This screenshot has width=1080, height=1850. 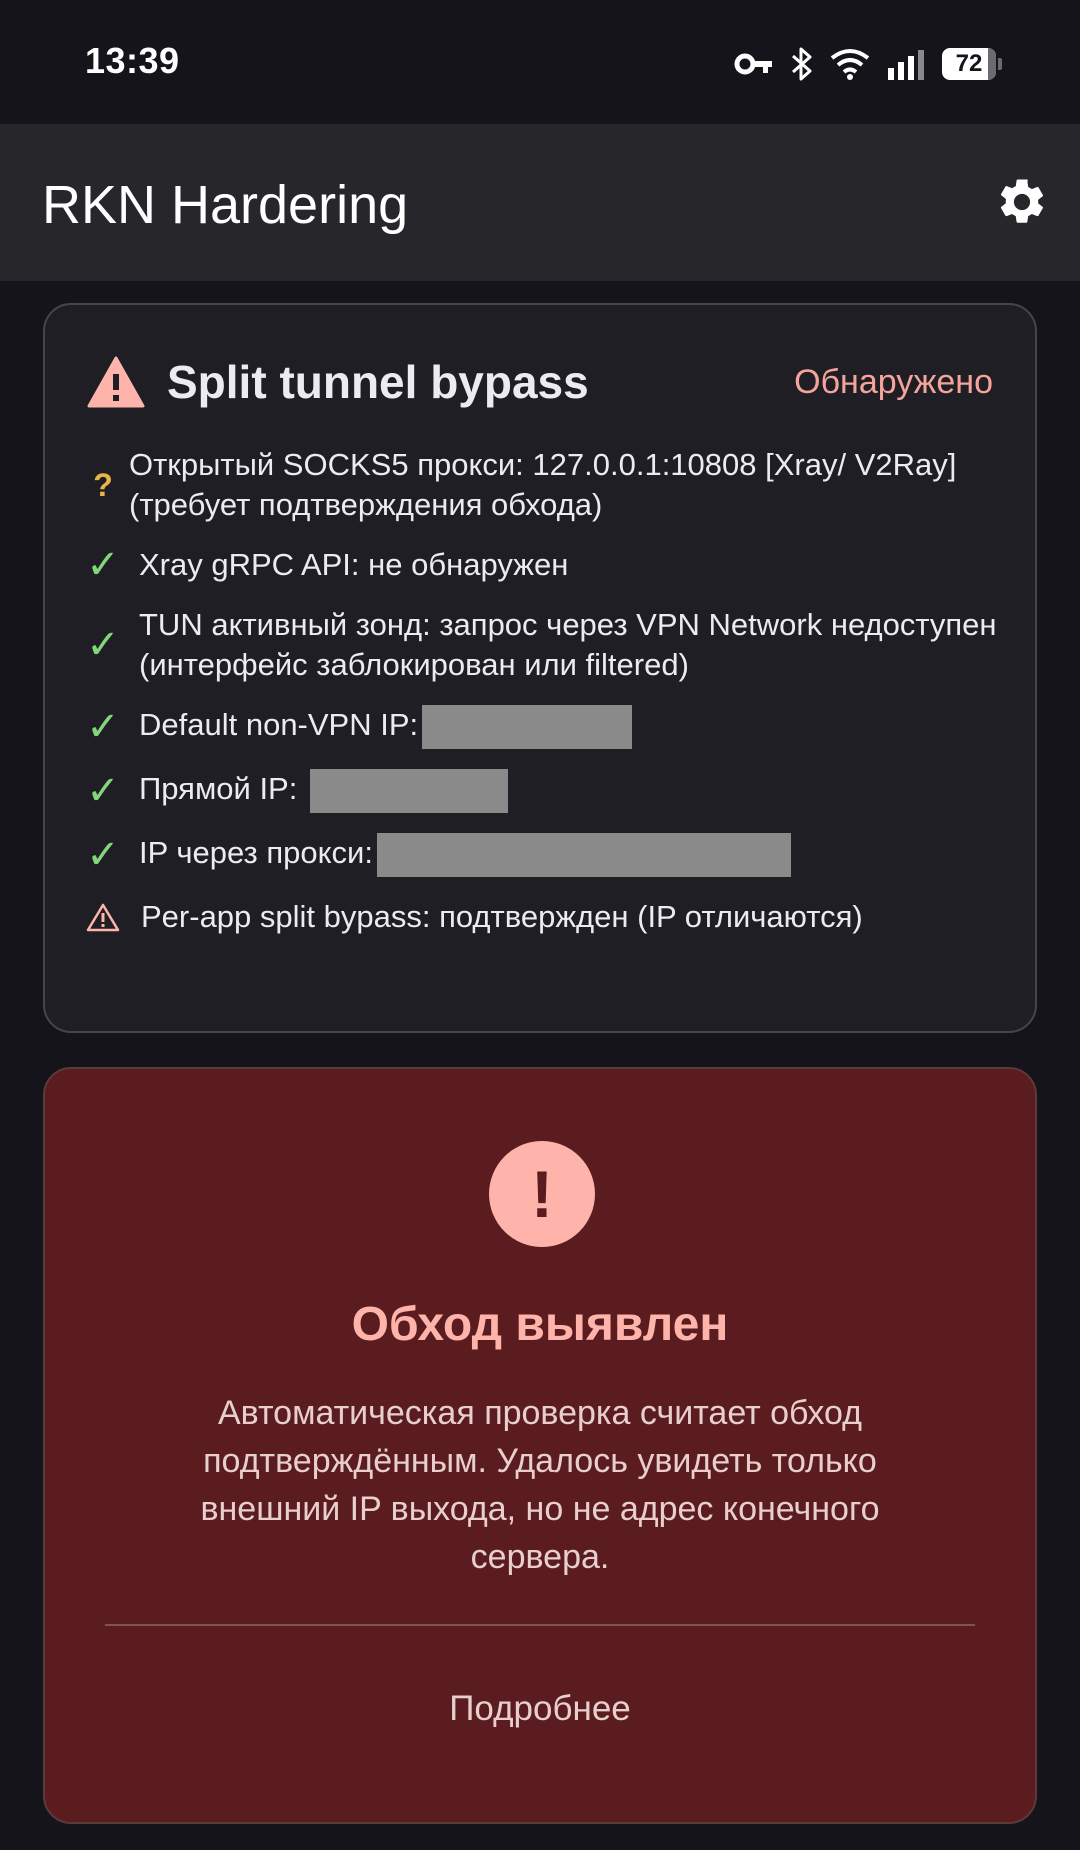 I want to click on status-icons: 72, so click(x=868, y=64).